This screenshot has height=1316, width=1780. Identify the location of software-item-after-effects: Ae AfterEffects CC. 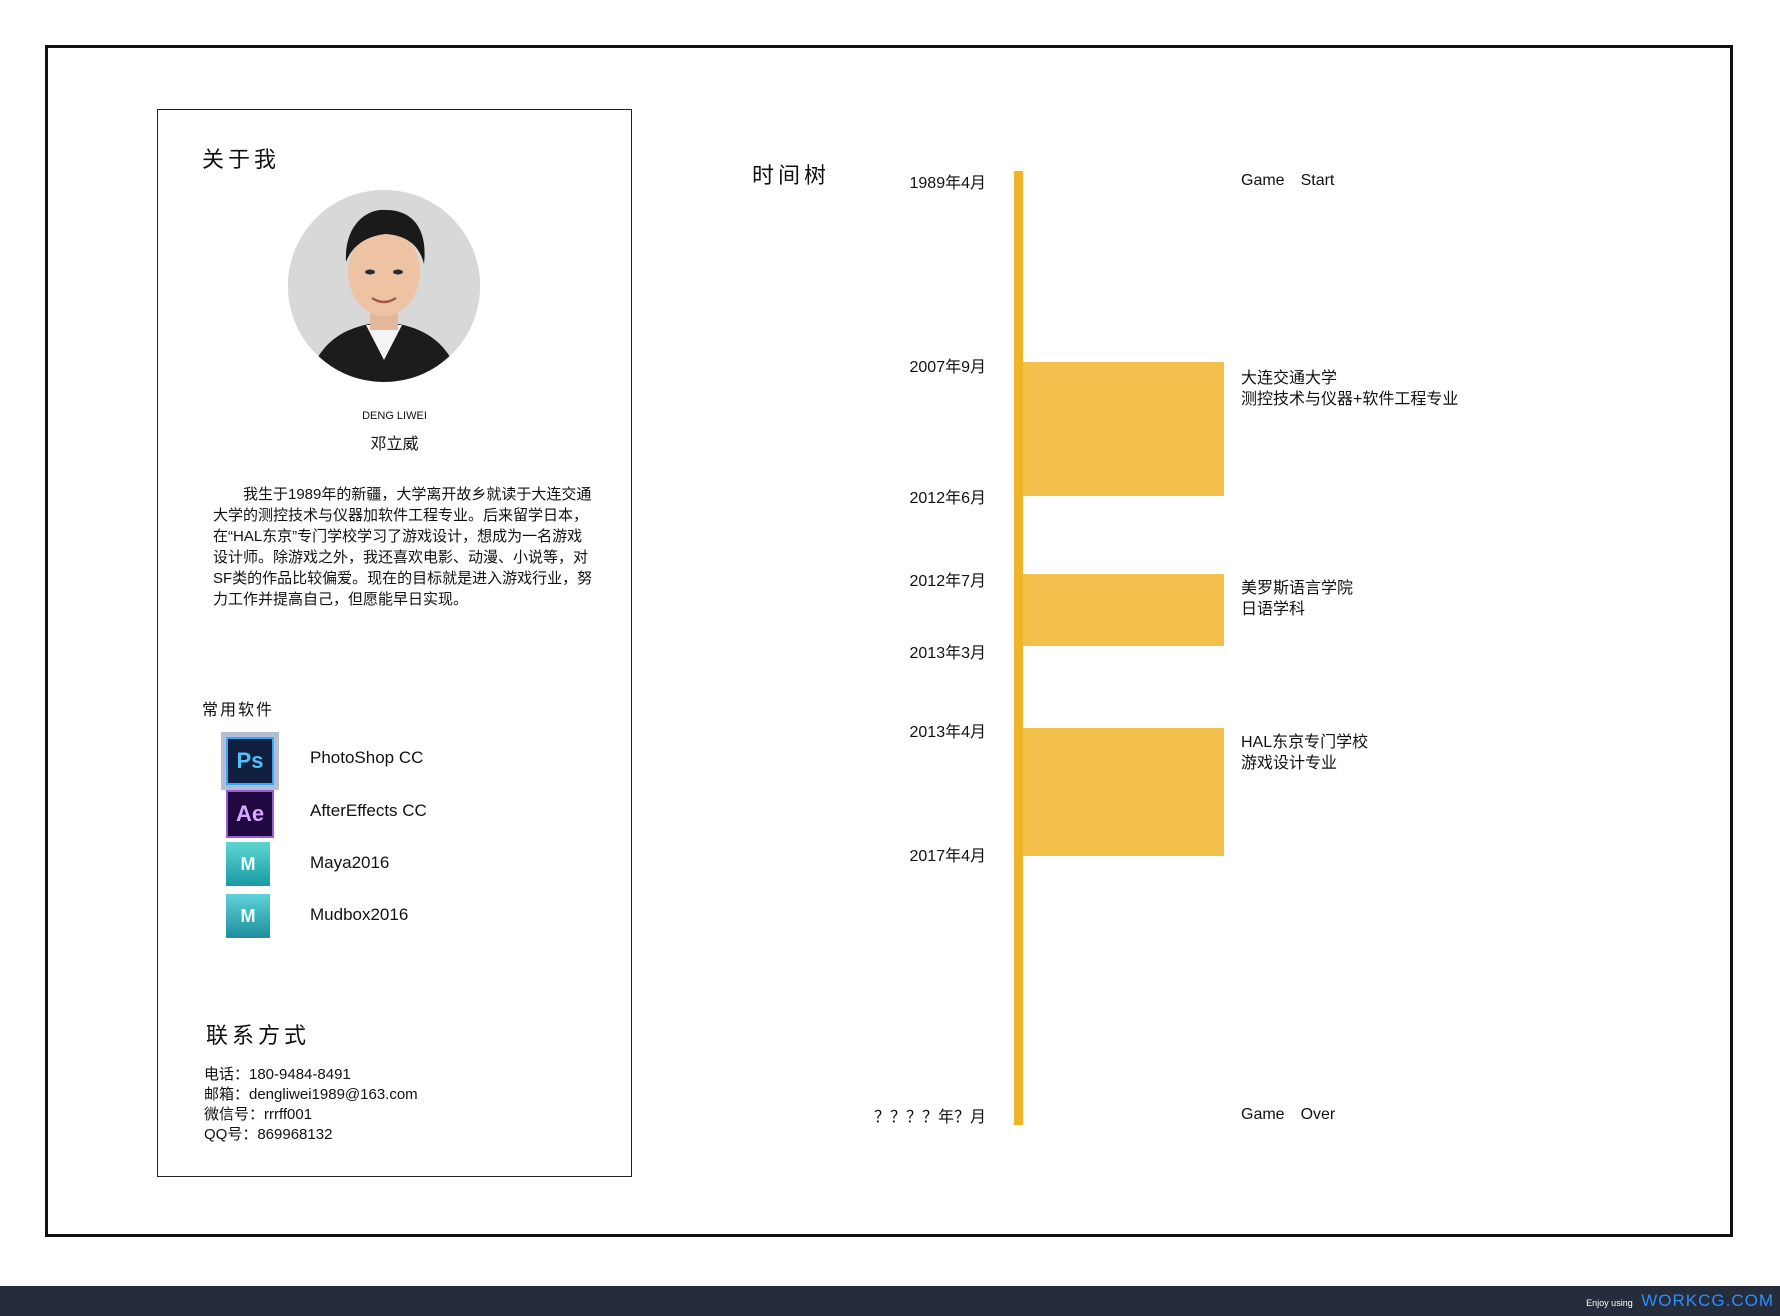
(406, 812).